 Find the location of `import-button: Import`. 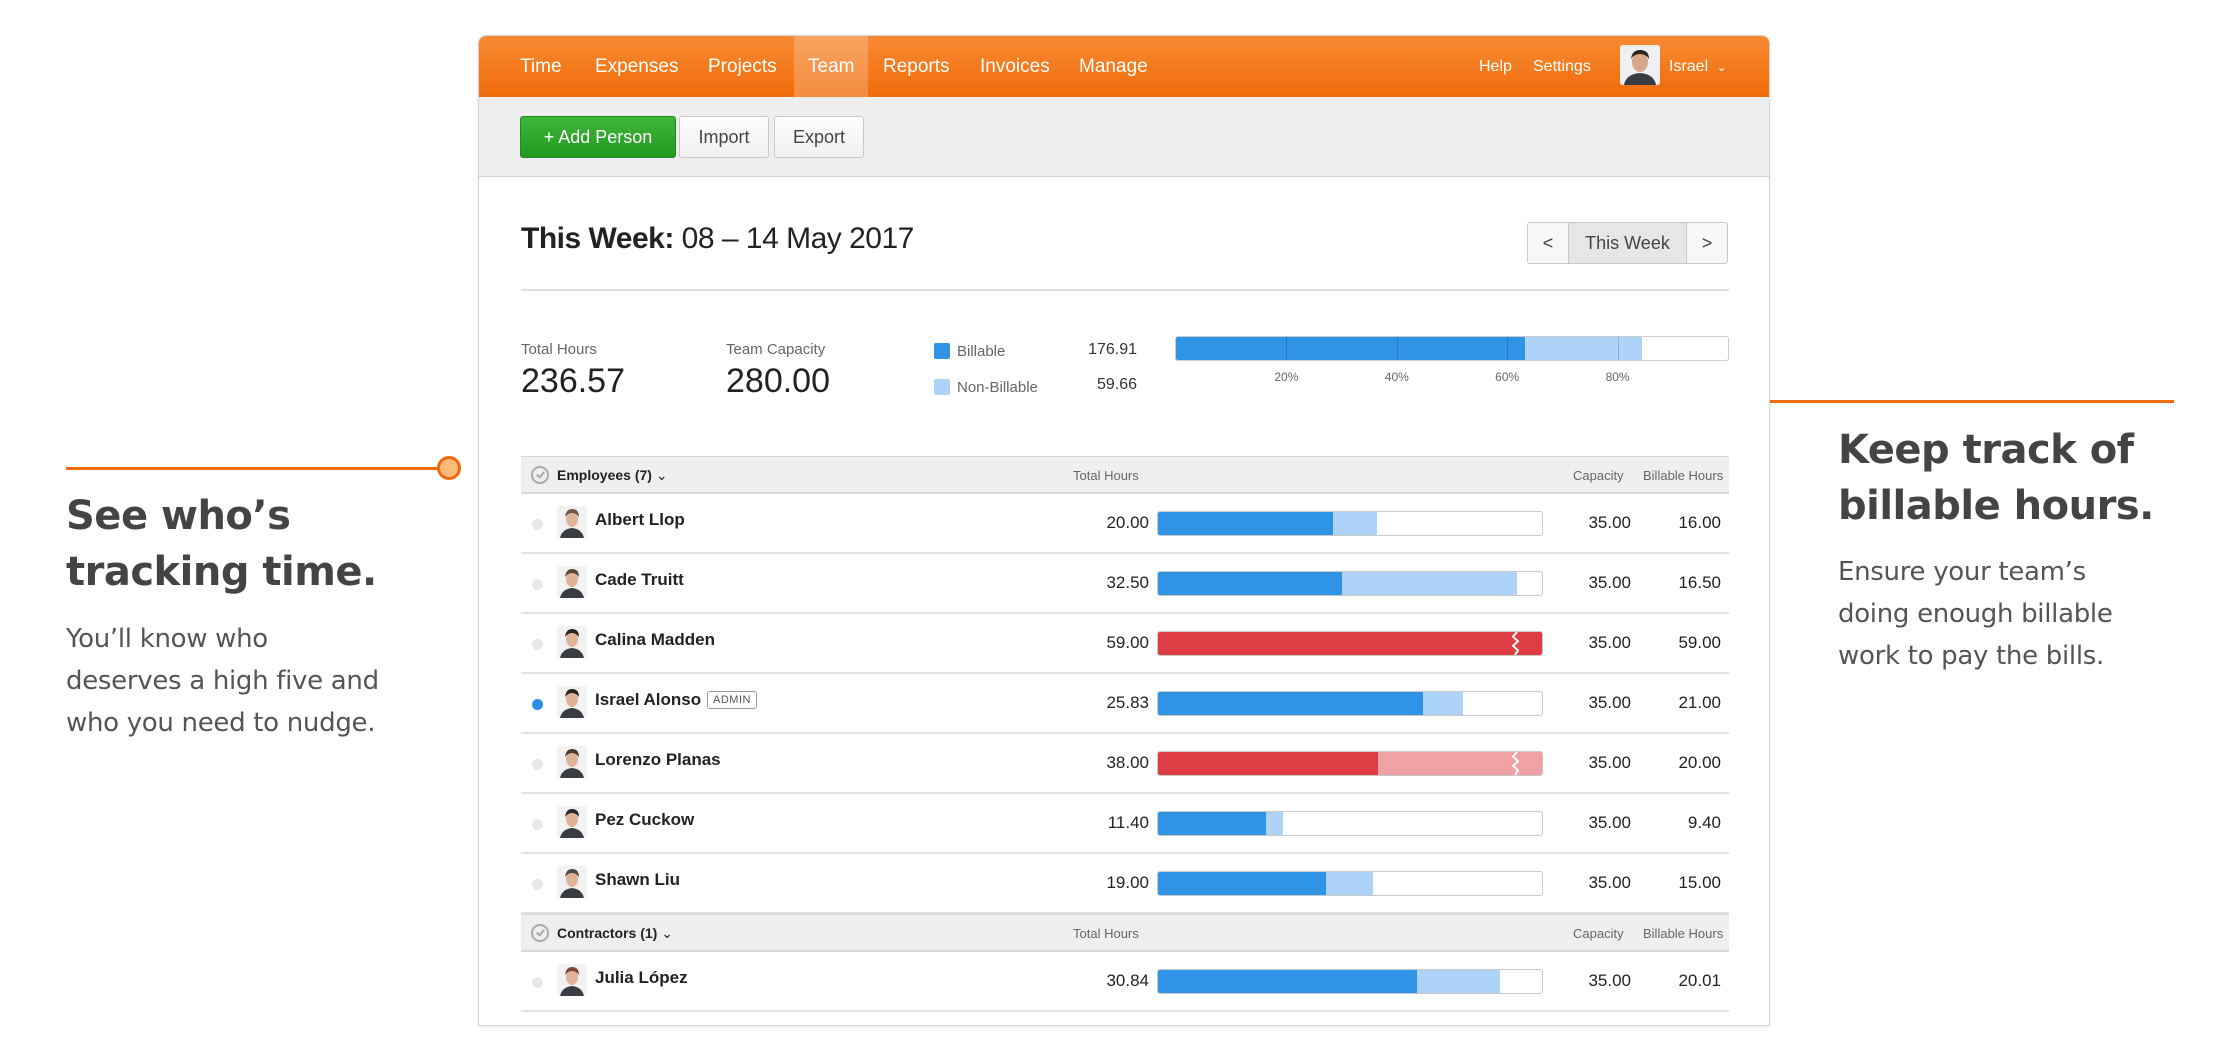

import-button: Import is located at coordinates (724, 137).